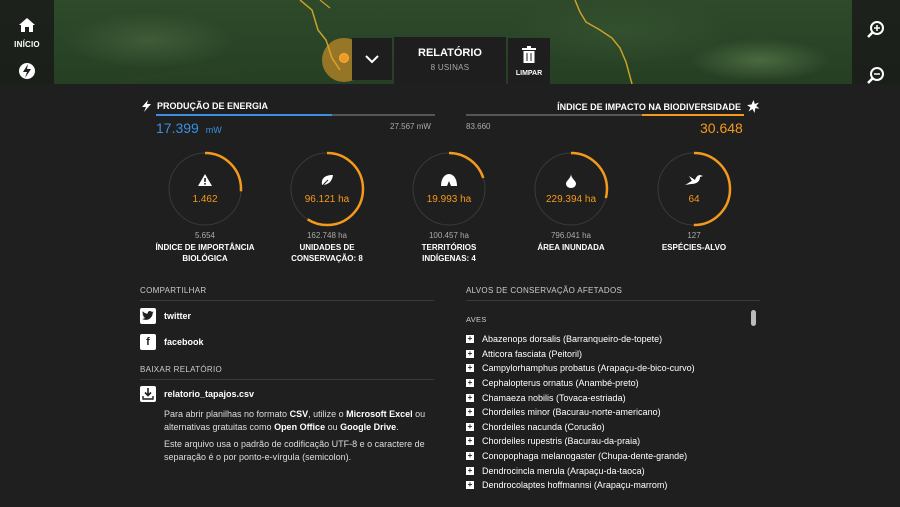  I want to click on text-excel: Microsoft Excel, so click(379, 414).